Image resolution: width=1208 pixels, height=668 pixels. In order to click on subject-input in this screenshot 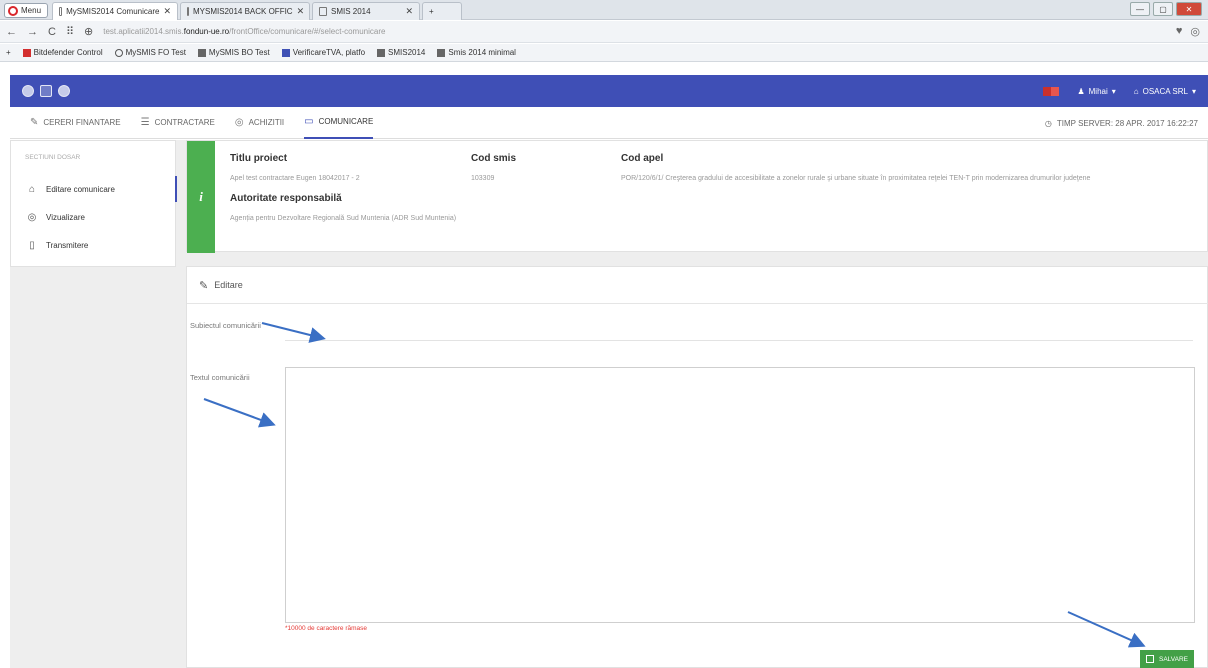, I will do `click(739, 340)`.